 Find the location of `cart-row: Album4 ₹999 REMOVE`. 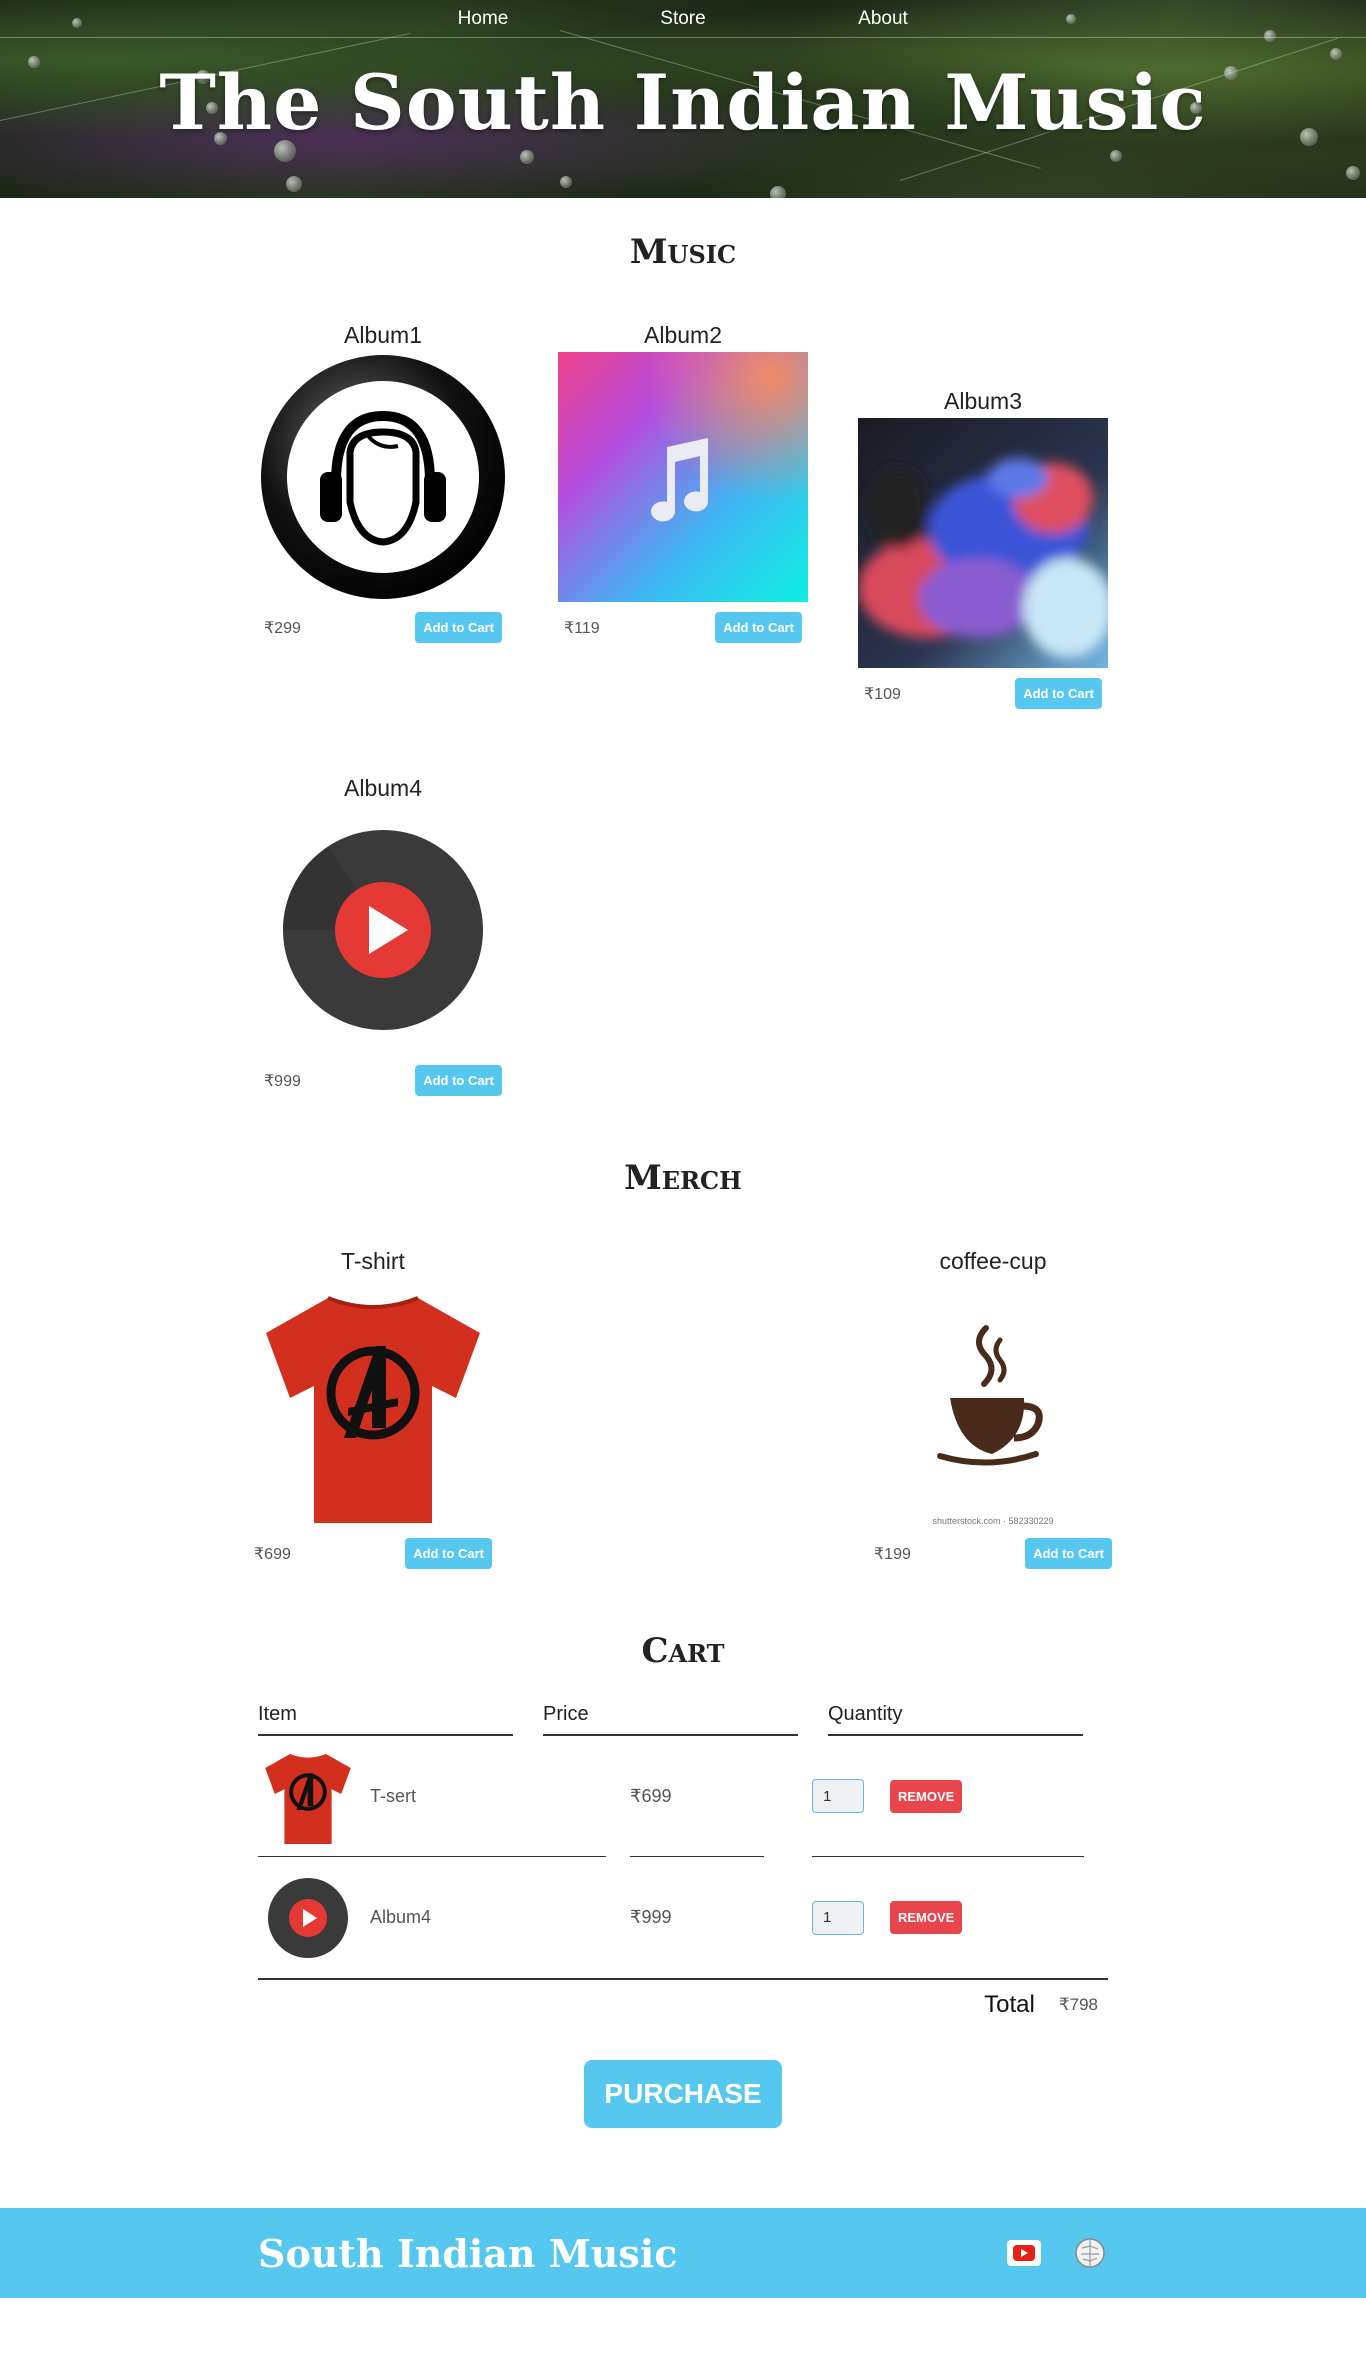

cart-row: Album4 ₹999 REMOVE is located at coordinates (683, 1917).